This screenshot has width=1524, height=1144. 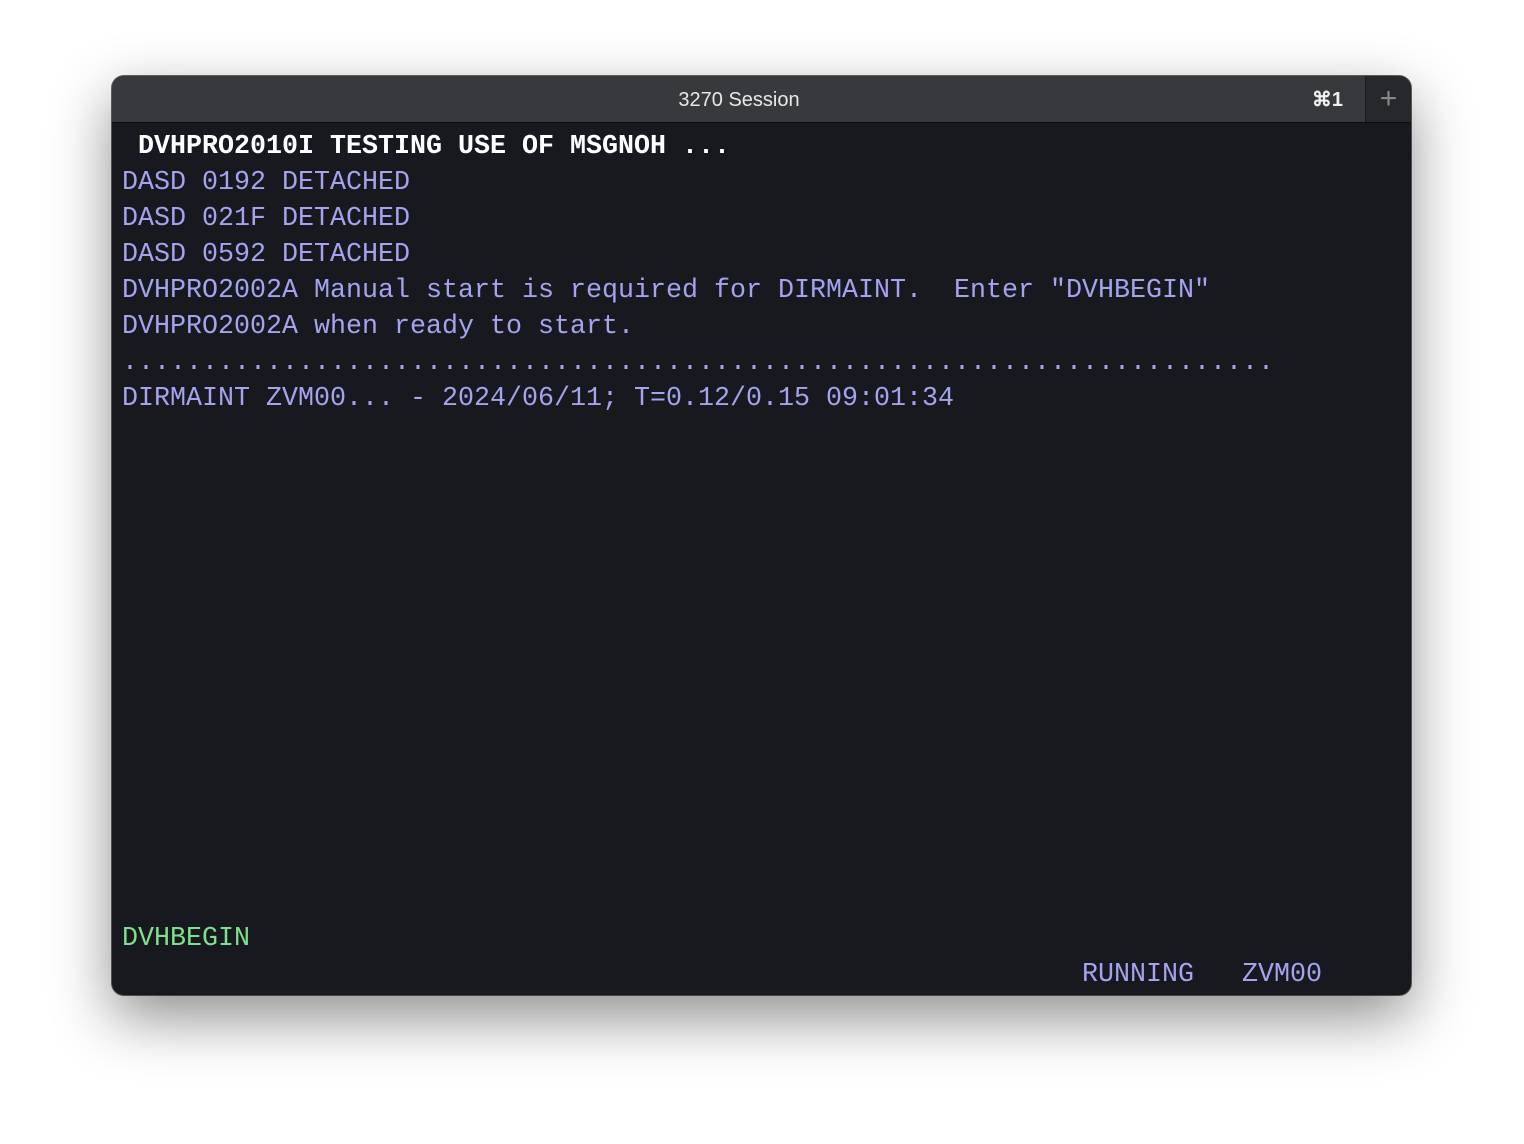 I want to click on terminal-line: DASD 021F DETACHED, so click(x=266, y=218).